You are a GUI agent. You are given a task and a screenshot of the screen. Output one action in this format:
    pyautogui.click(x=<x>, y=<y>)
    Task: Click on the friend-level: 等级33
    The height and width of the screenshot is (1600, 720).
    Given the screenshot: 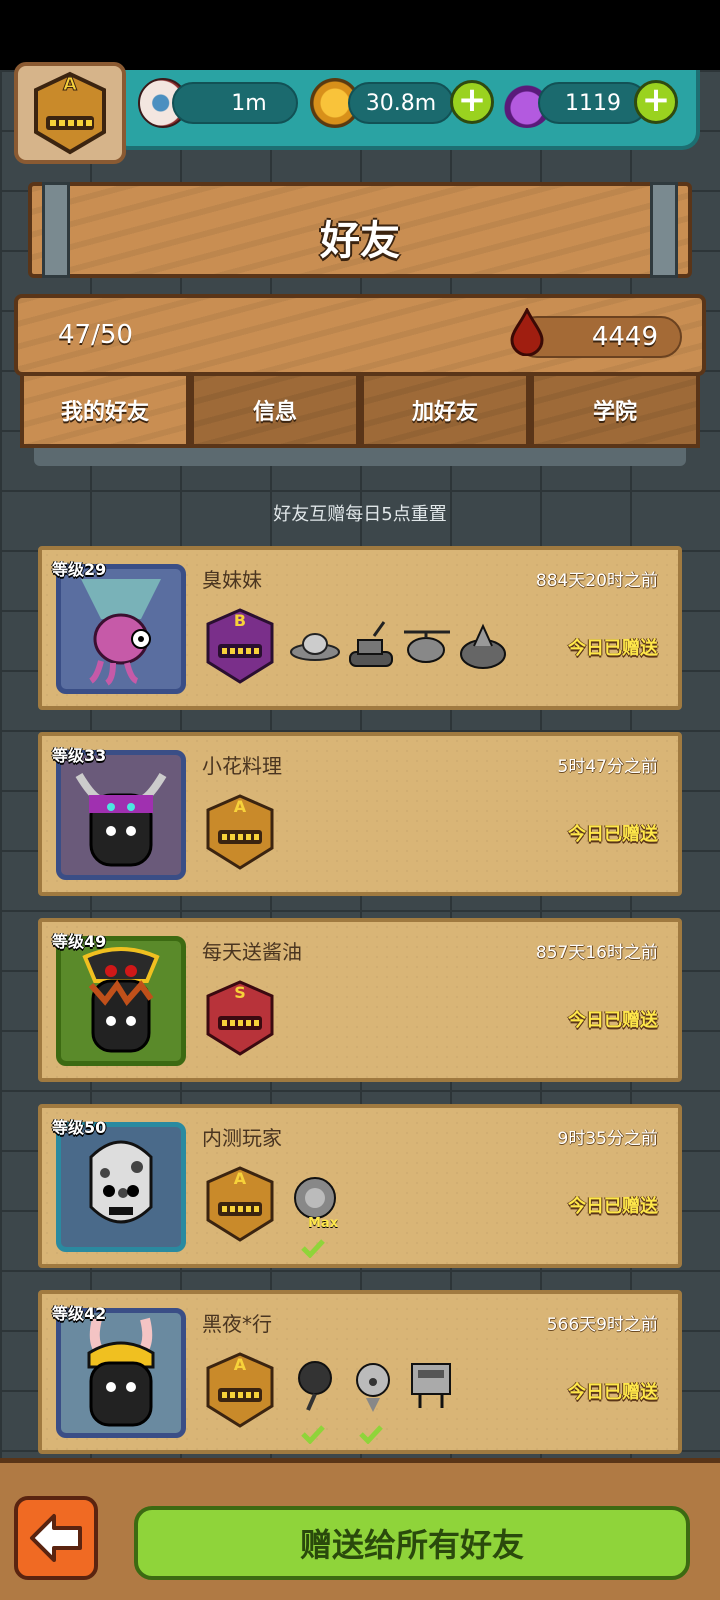 What is the action you would take?
    pyautogui.click(x=79, y=755)
    